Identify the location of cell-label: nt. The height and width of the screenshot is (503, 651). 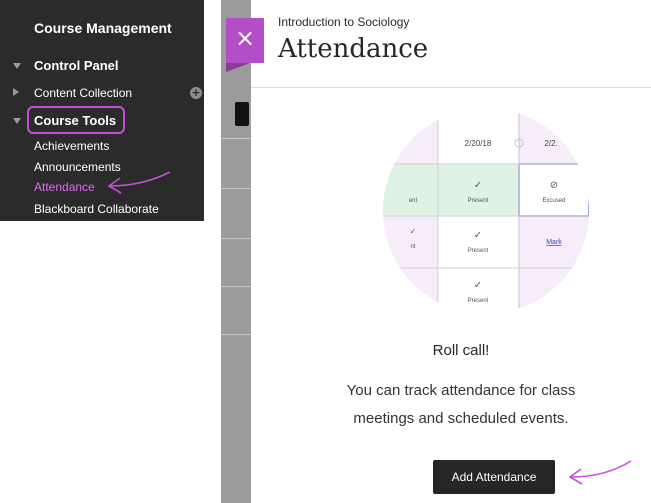
(412, 247).